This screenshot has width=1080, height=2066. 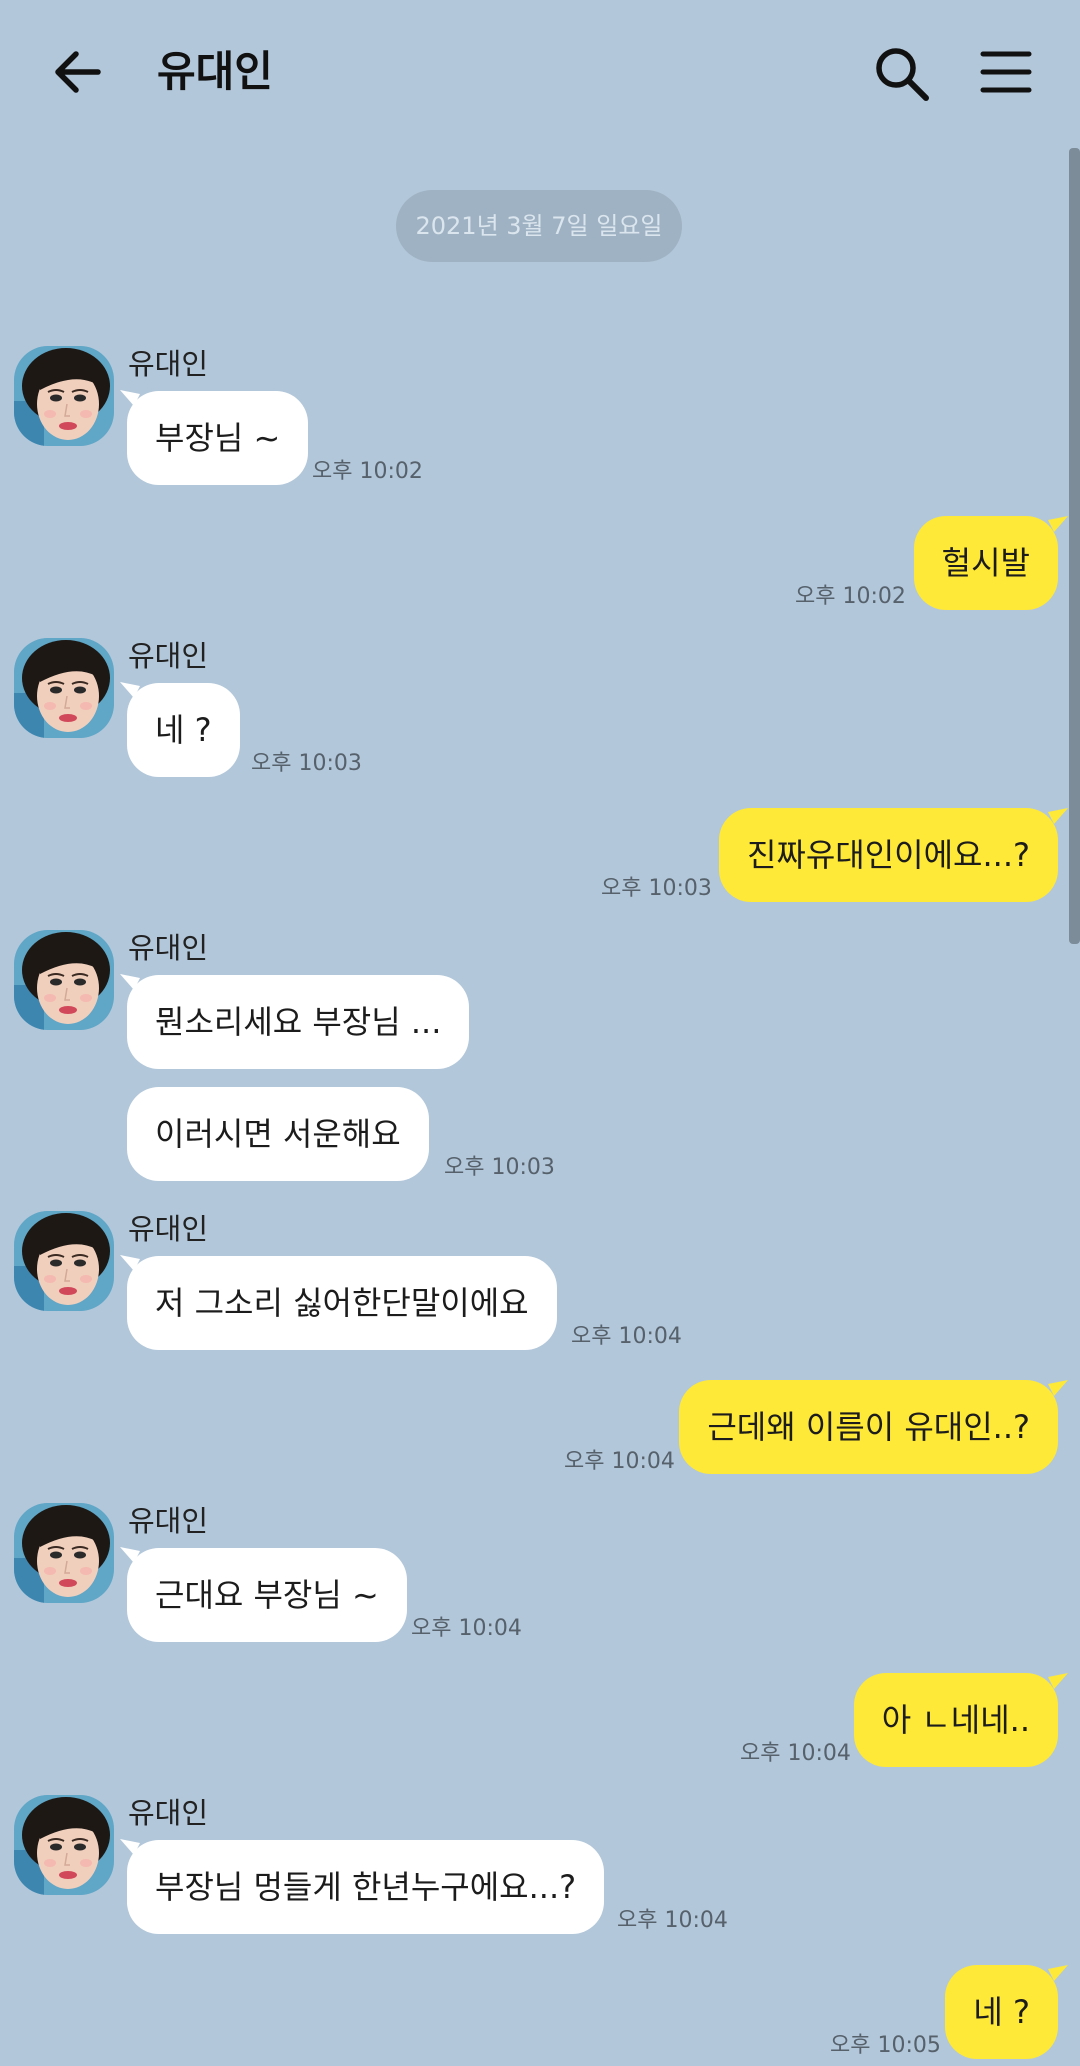 I want to click on message-bubble: 진짜유대인이에요...?, so click(x=888, y=855).